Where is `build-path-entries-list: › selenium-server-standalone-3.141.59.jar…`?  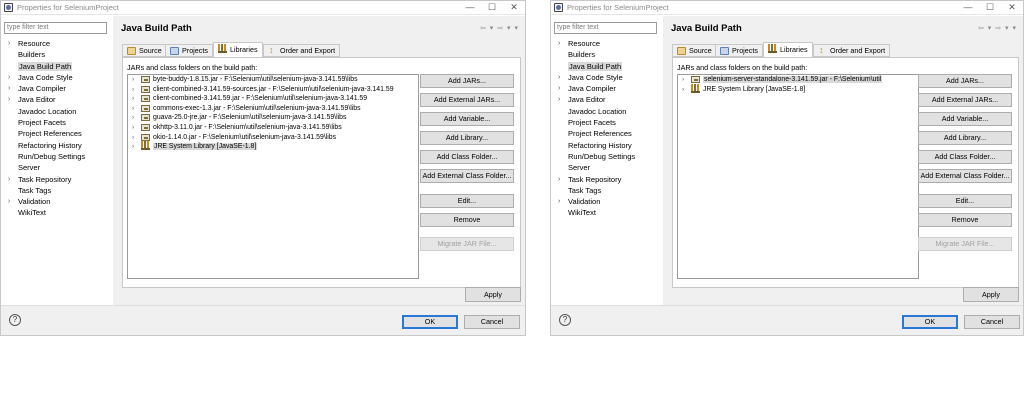 build-path-entries-list: › selenium-server-standalone-3.141.59.jar… is located at coordinates (798, 176).